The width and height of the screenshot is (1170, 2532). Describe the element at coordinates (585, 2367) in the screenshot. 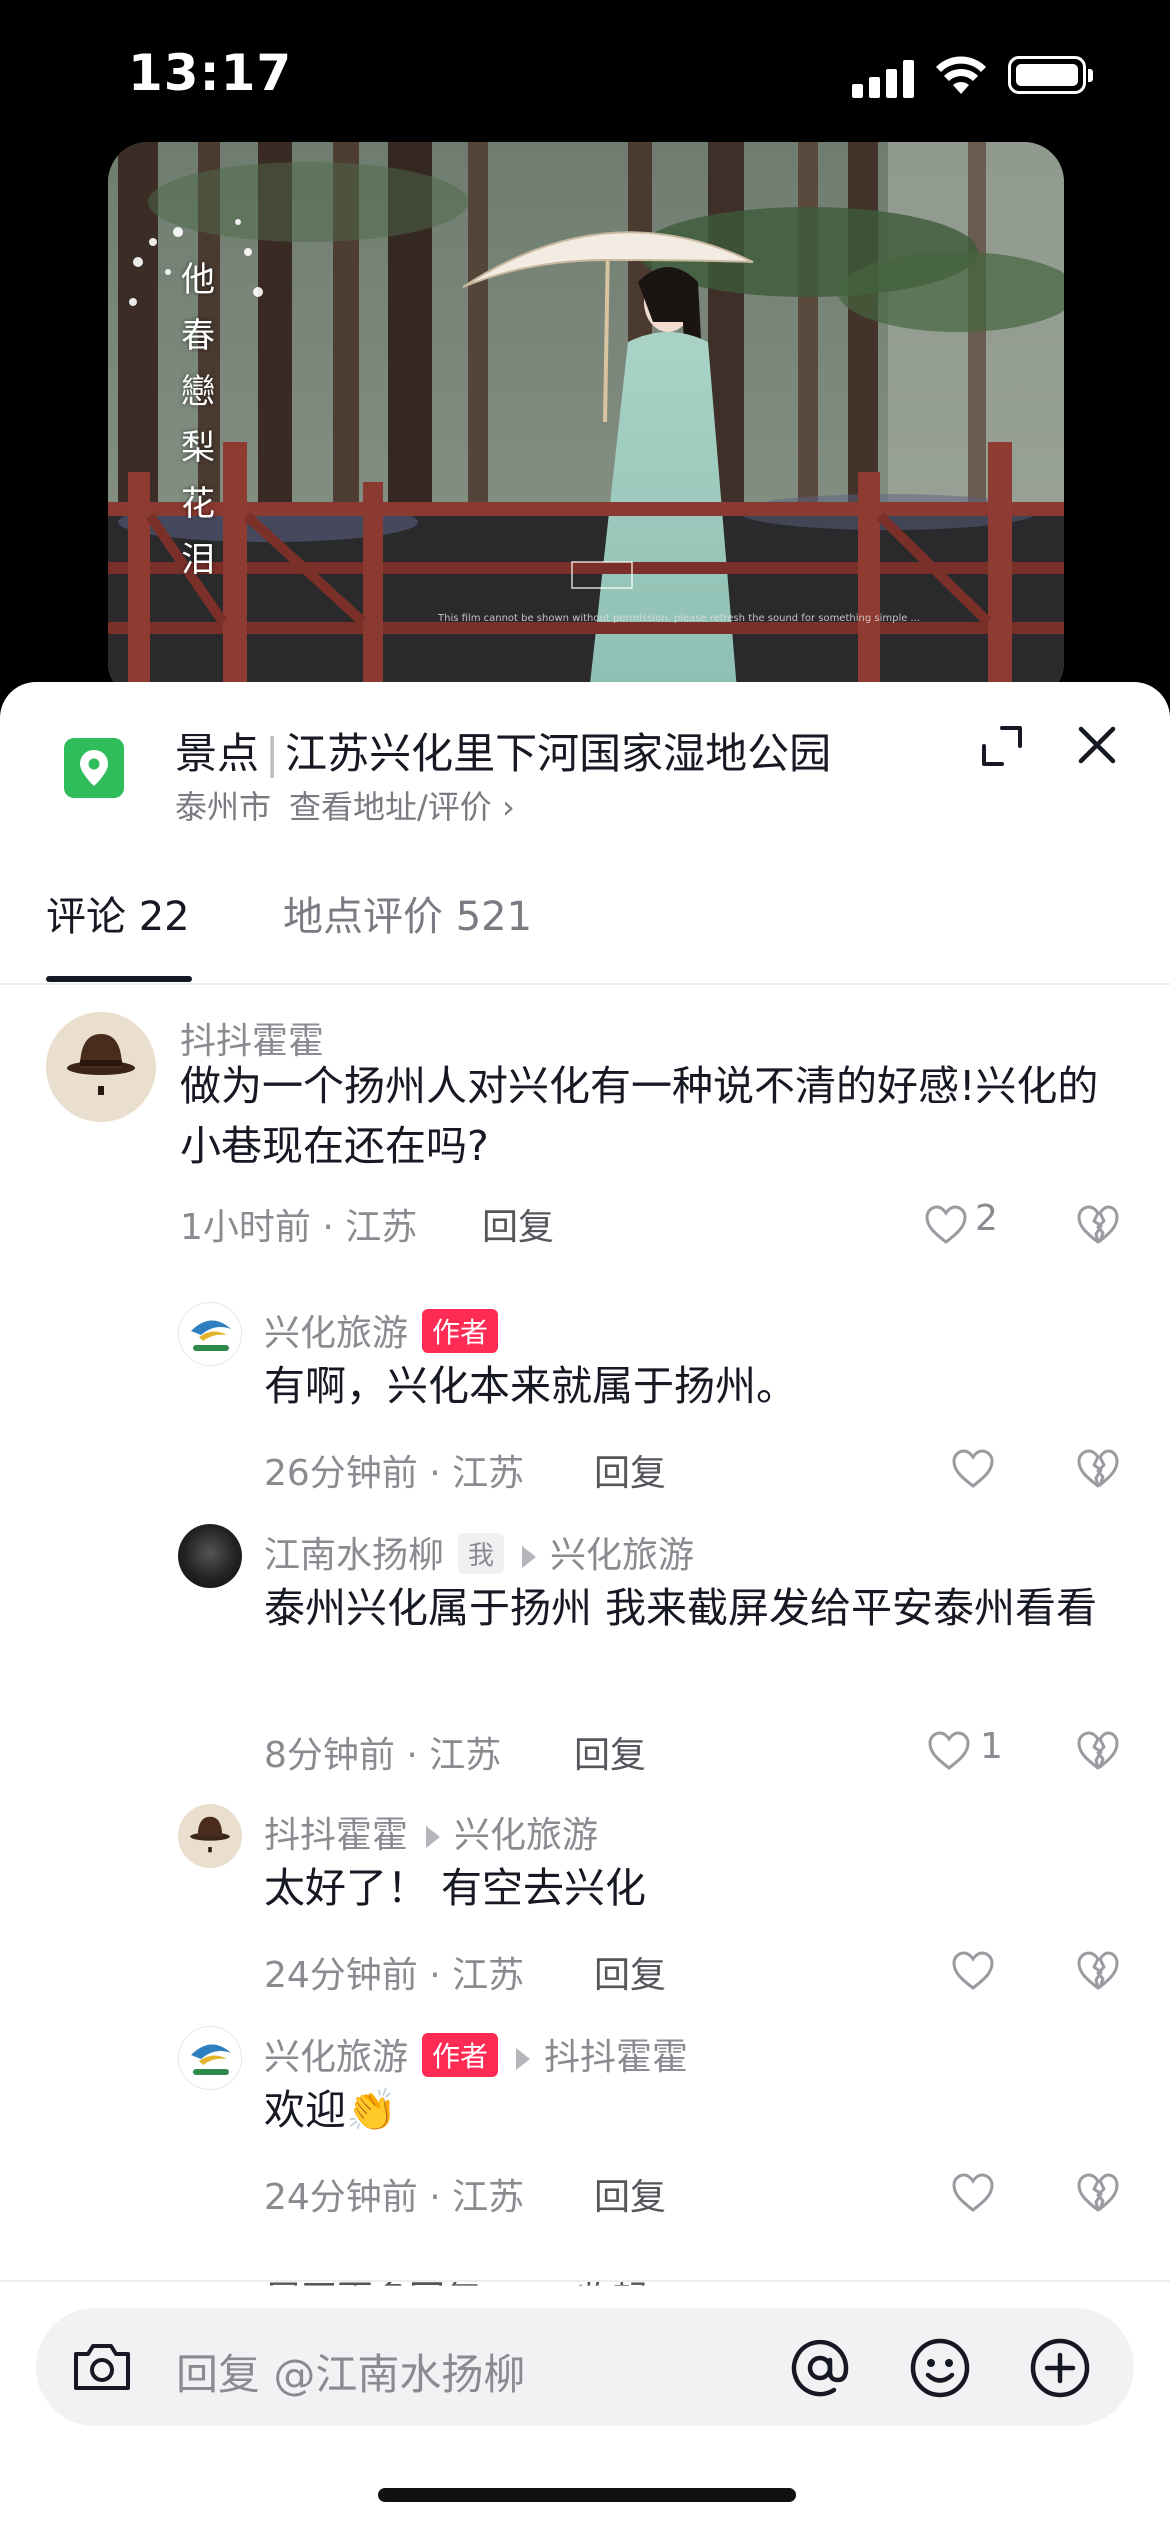

I see `reply-input-bar: 回复 @江南水扬柳` at that location.